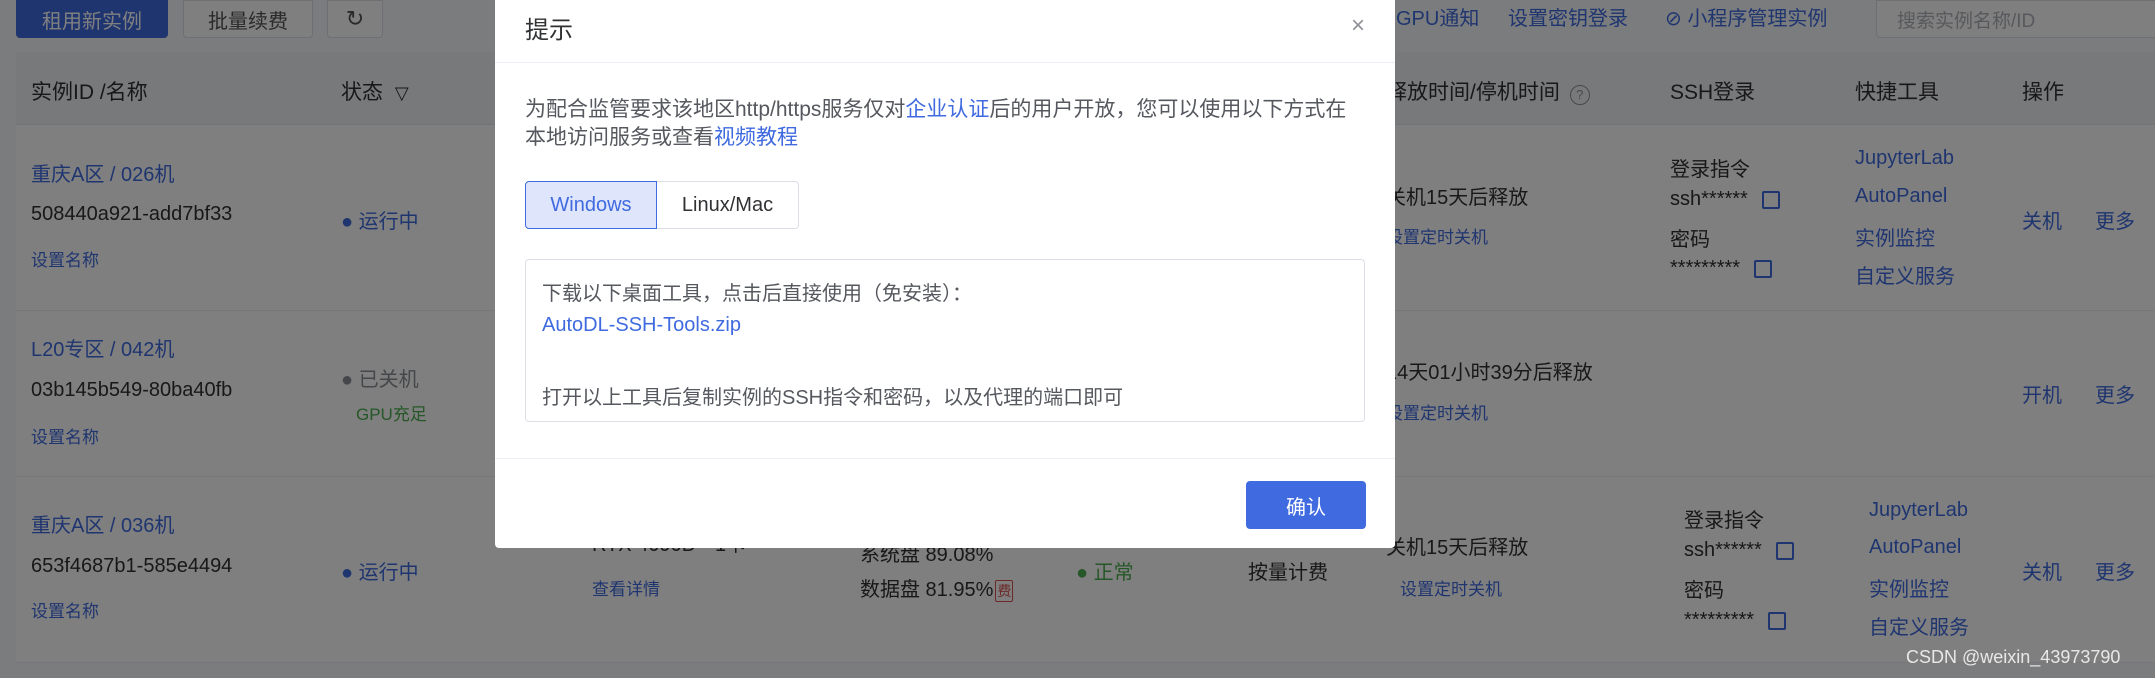 The image size is (2155, 678). Describe the element at coordinates (1358, 26) in the screenshot. I see `close-icon: ×` at that location.